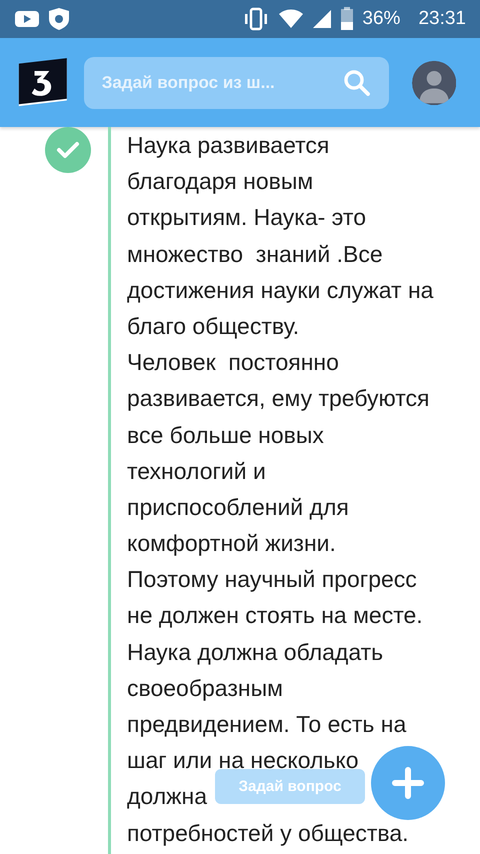 The height and width of the screenshot is (854, 480). What do you see at coordinates (268, 833) in the screenshot?
I see `answer-line: потребностей у общества.` at bounding box center [268, 833].